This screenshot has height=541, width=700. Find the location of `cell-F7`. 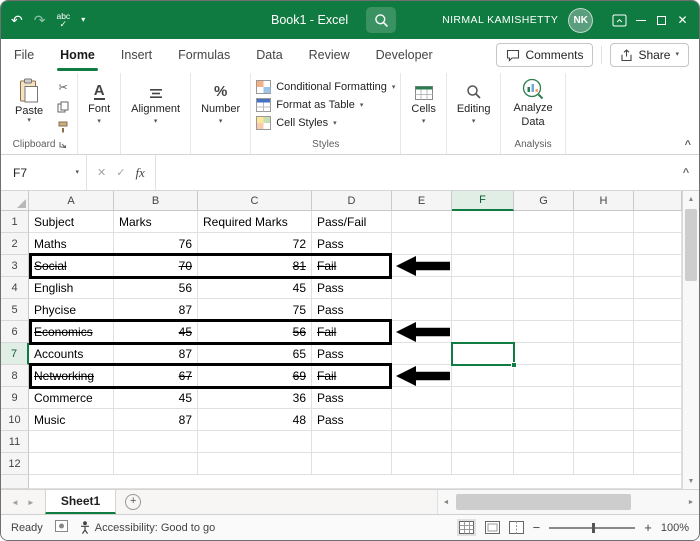

cell-F7 is located at coordinates (483, 354).